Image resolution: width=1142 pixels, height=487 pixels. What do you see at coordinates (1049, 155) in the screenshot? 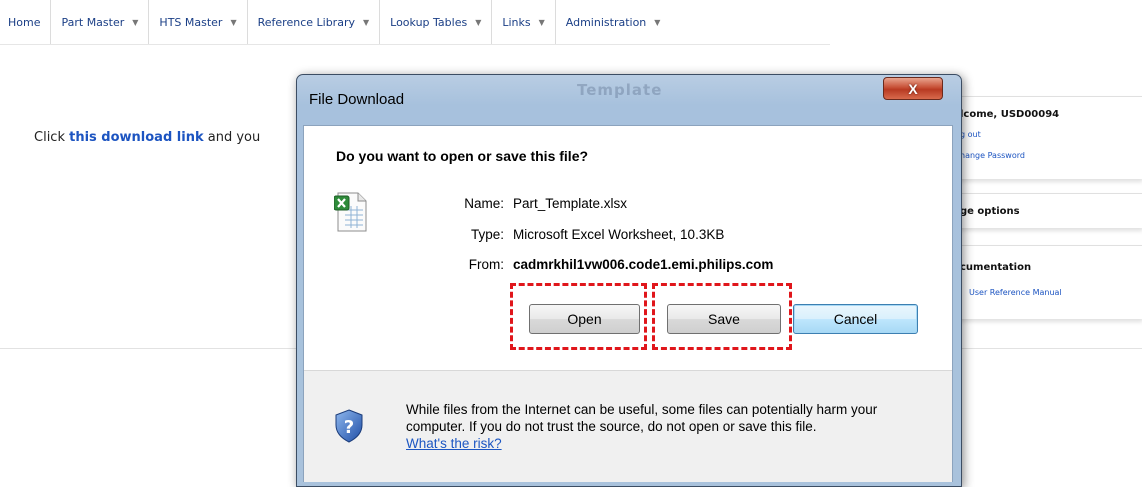
I see `change-password-link: hange Password` at bounding box center [1049, 155].